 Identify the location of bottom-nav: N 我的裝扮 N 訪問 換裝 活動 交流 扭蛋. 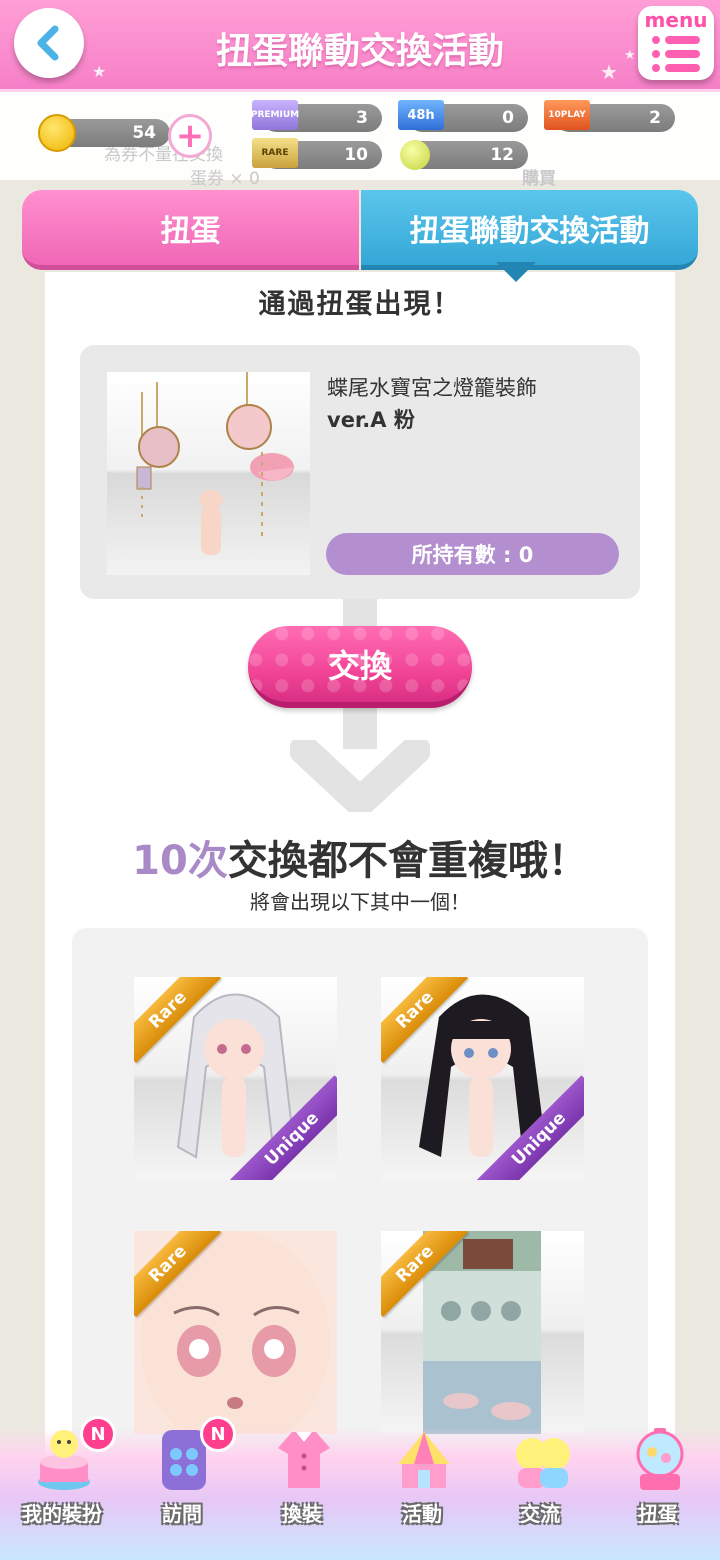
(360, 1488).